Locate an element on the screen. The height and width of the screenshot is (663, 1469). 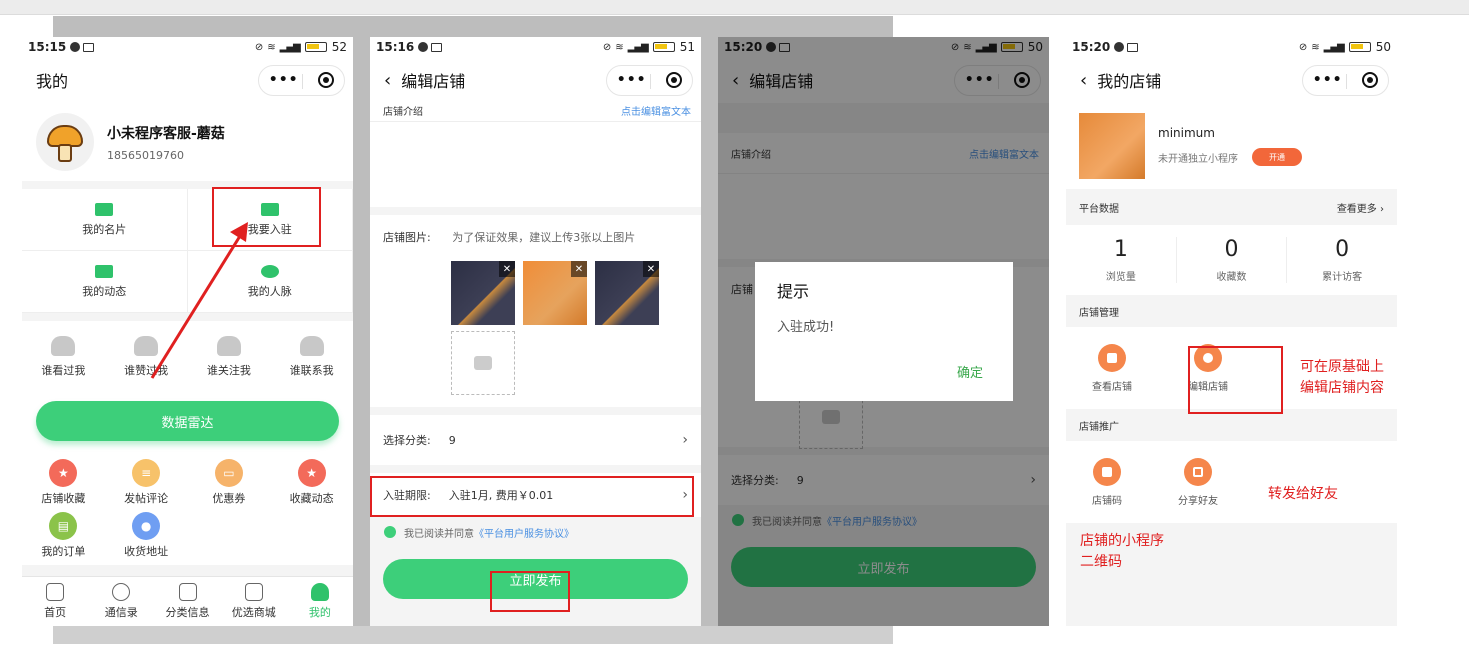
top-shade is located at coordinates (734, 7).